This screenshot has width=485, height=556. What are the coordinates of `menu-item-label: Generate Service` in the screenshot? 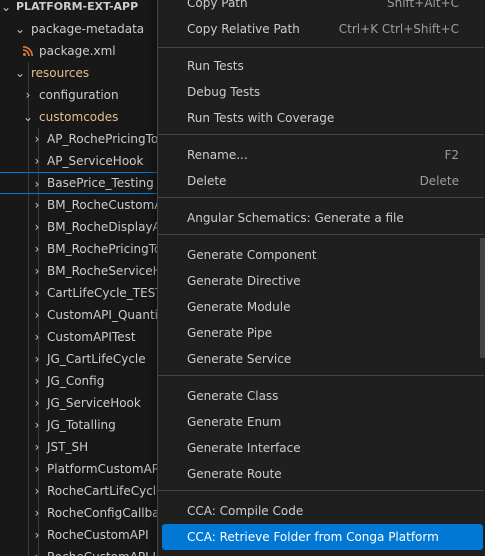 It's located at (239, 359).